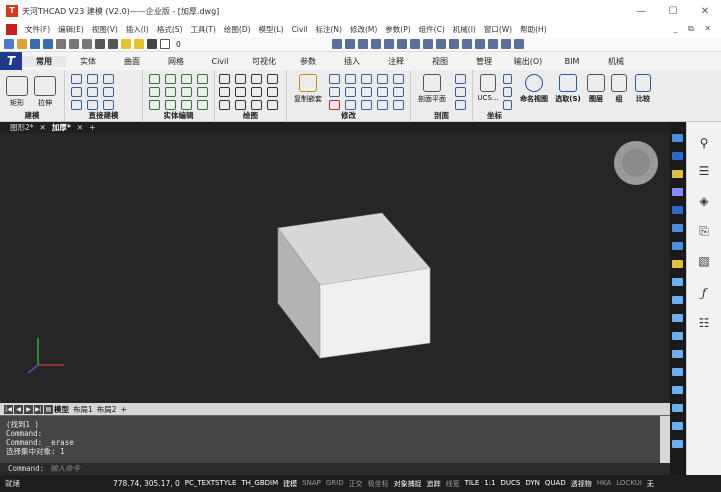 This screenshot has height=492, width=721. Describe the element at coordinates (224, 92) in the screenshot. I see `line-icon` at that location.